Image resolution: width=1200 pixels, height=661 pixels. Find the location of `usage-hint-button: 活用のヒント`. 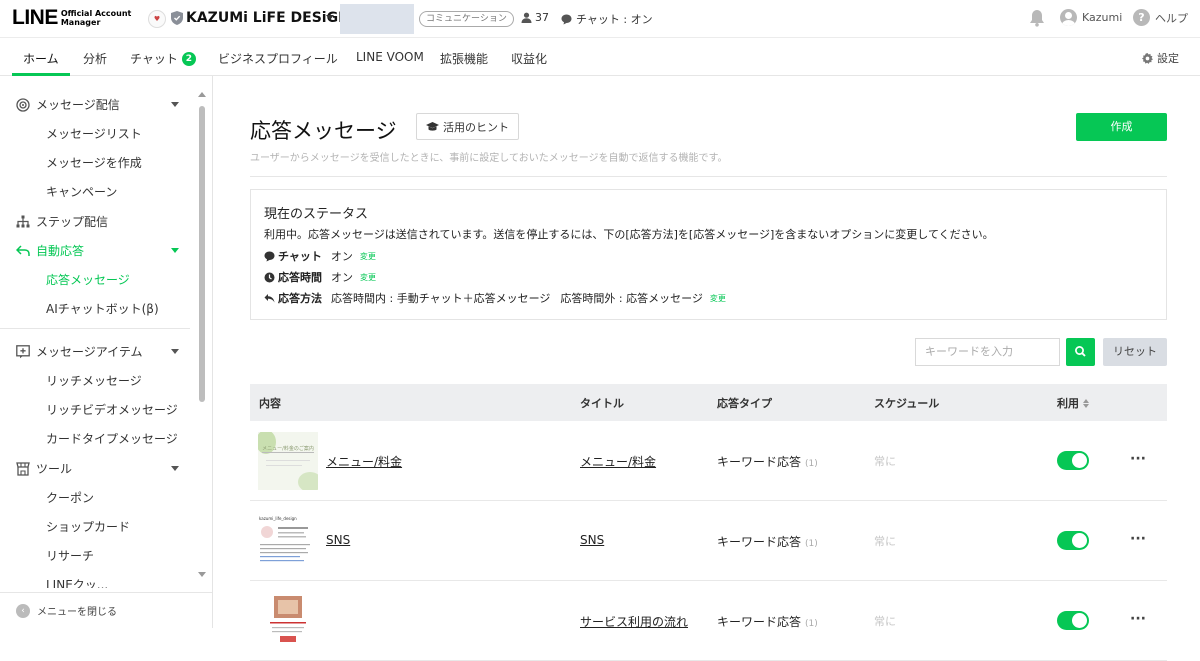

usage-hint-button: 活用のヒント is located at coordinates (467, 126).